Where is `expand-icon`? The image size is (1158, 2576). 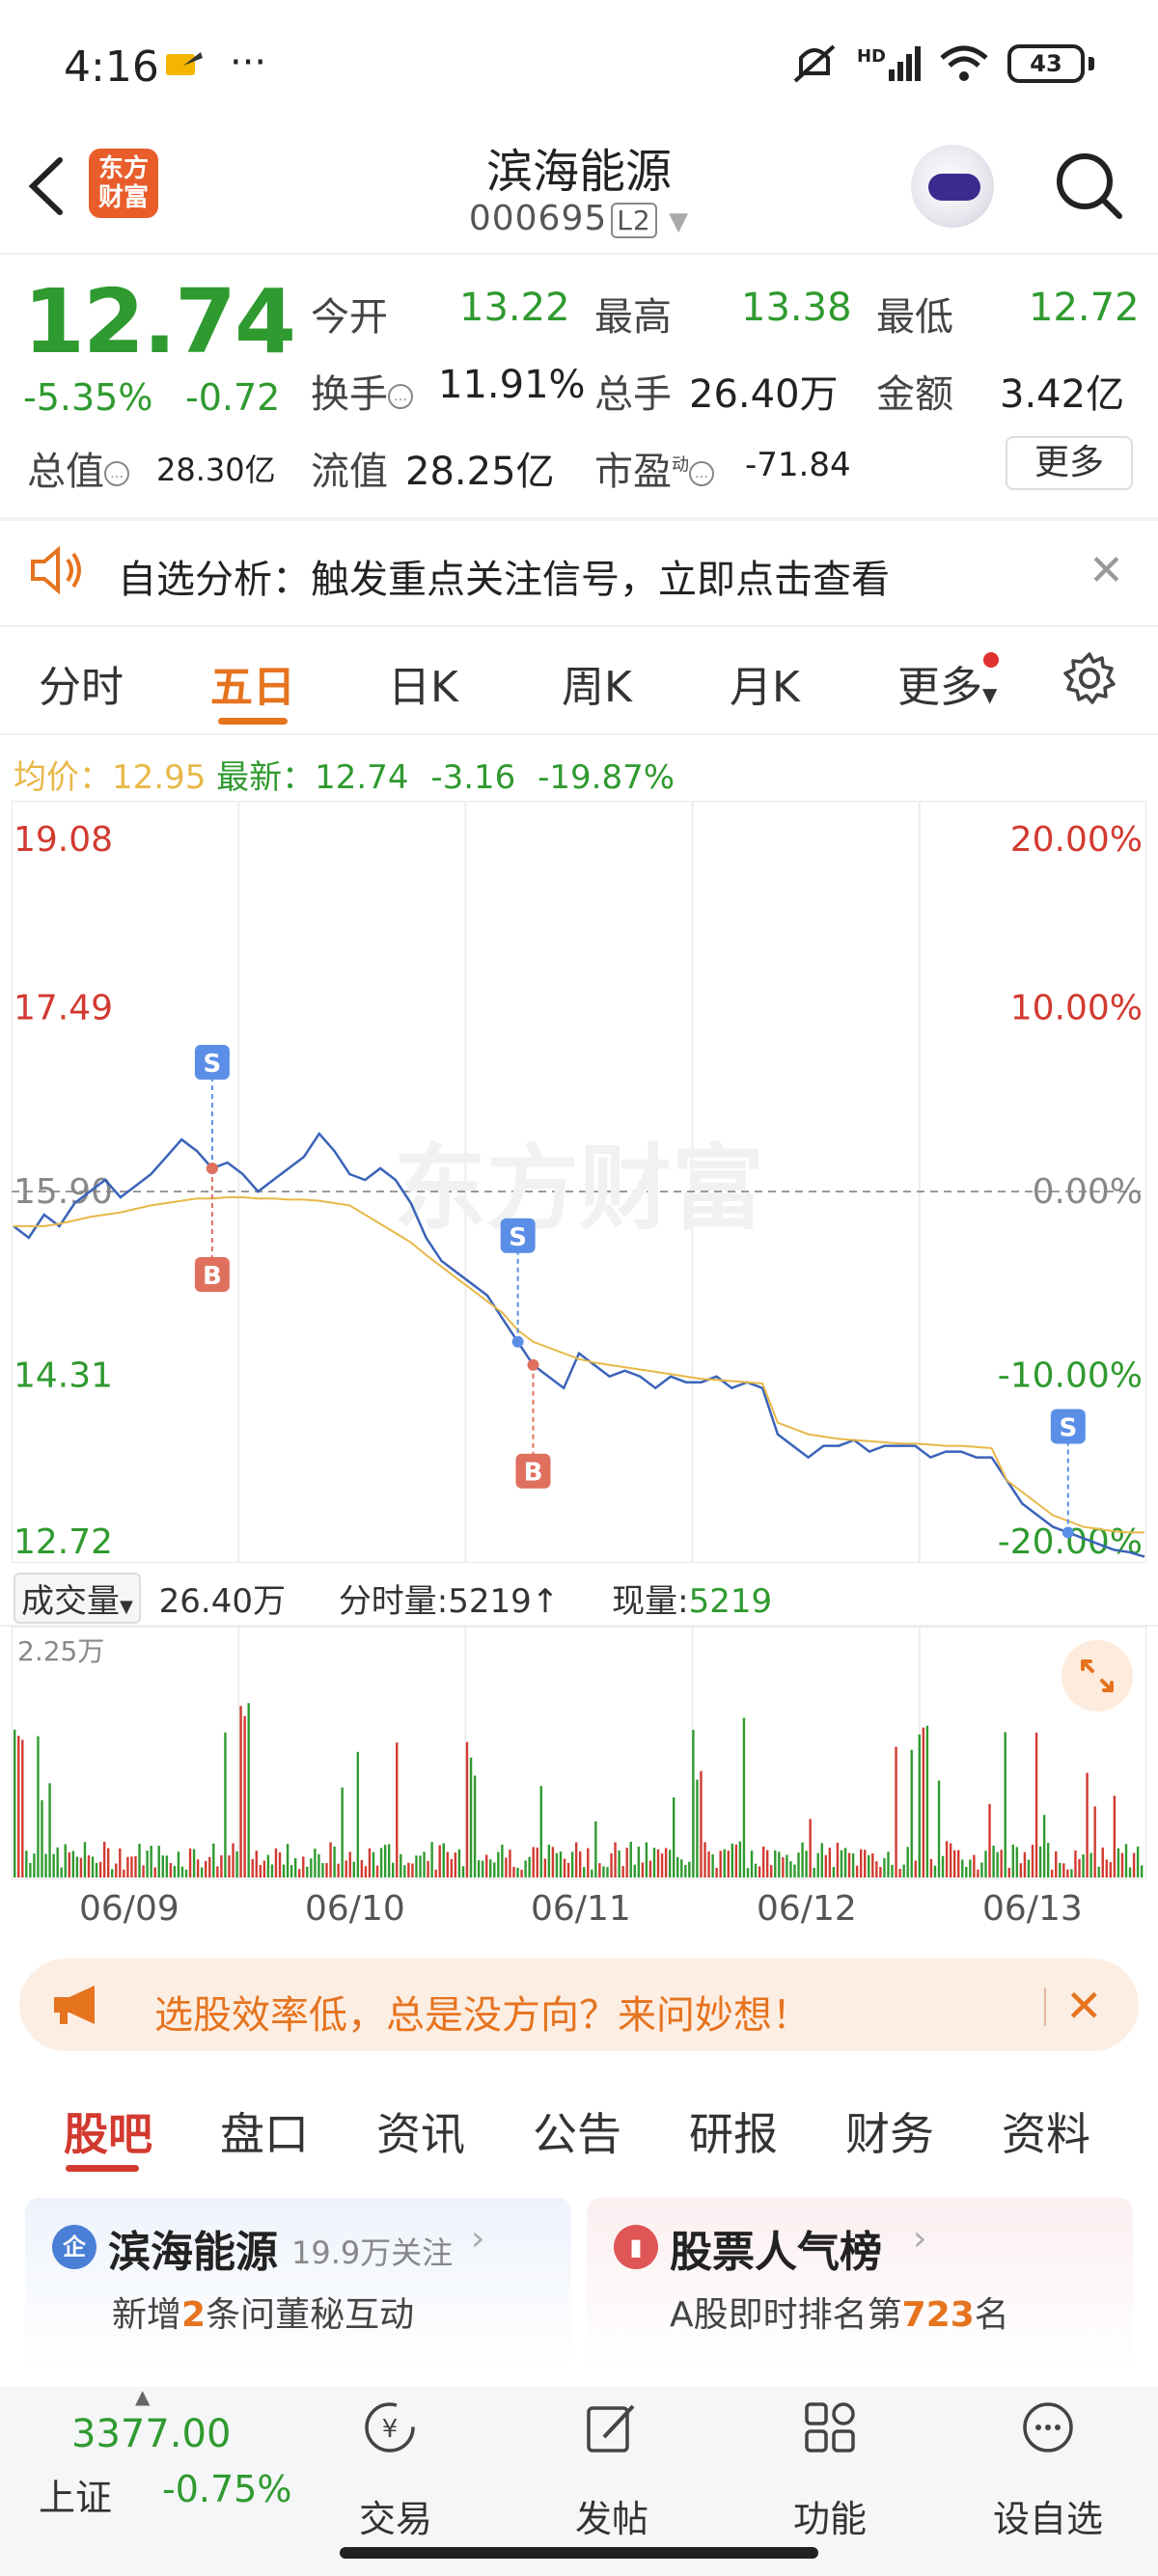
expand-icon is located at coordinates (1097, 1676).